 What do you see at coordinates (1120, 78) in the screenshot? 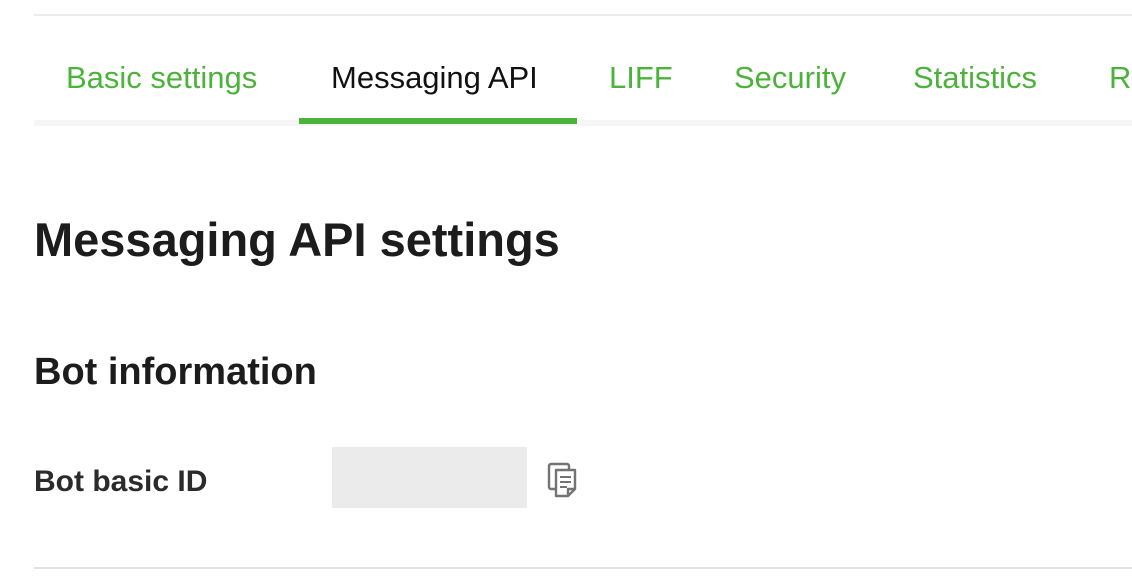
I see `tab-roles: Roles` at bounding box center [1120, 78].